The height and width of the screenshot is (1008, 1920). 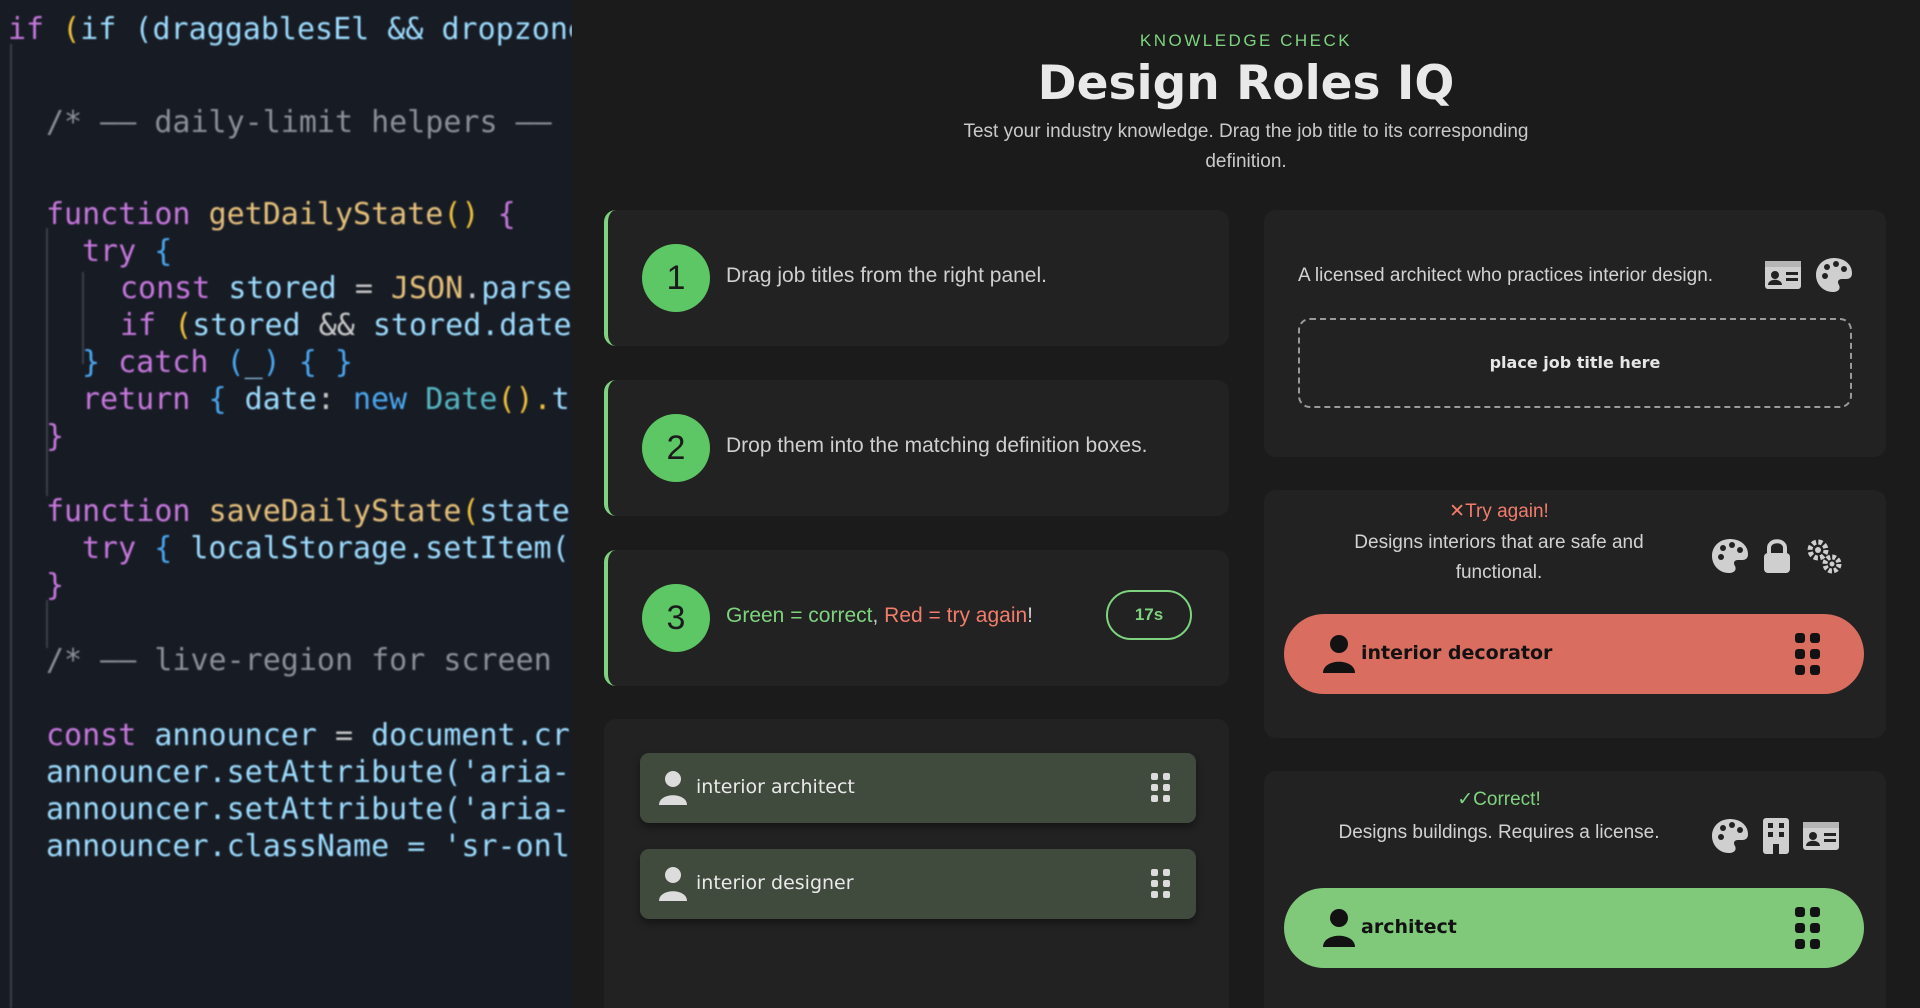 What do you see at coordinates (1499, 832) in the screenshot?
I see `definition-text: Designs buildings. Requires a license.` at bounding box center [1499, 832].